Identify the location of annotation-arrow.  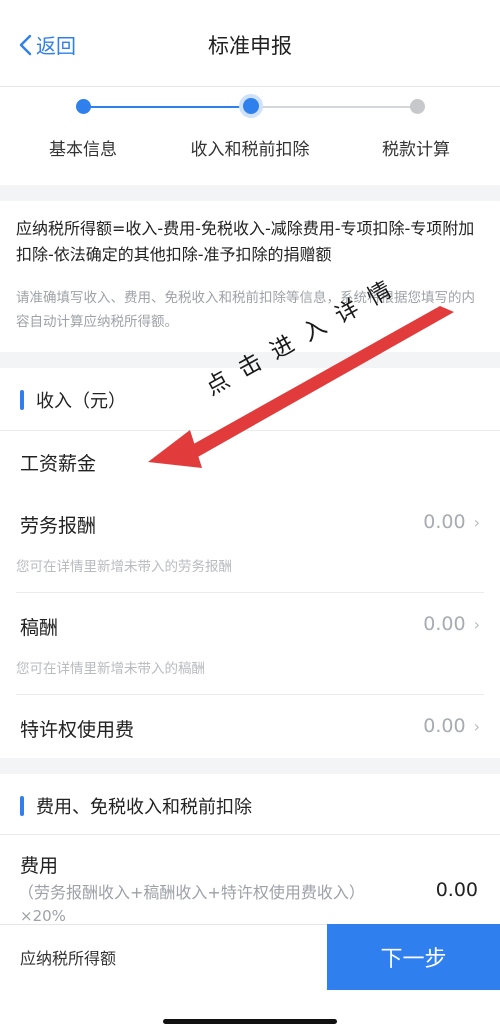
(301, 387).